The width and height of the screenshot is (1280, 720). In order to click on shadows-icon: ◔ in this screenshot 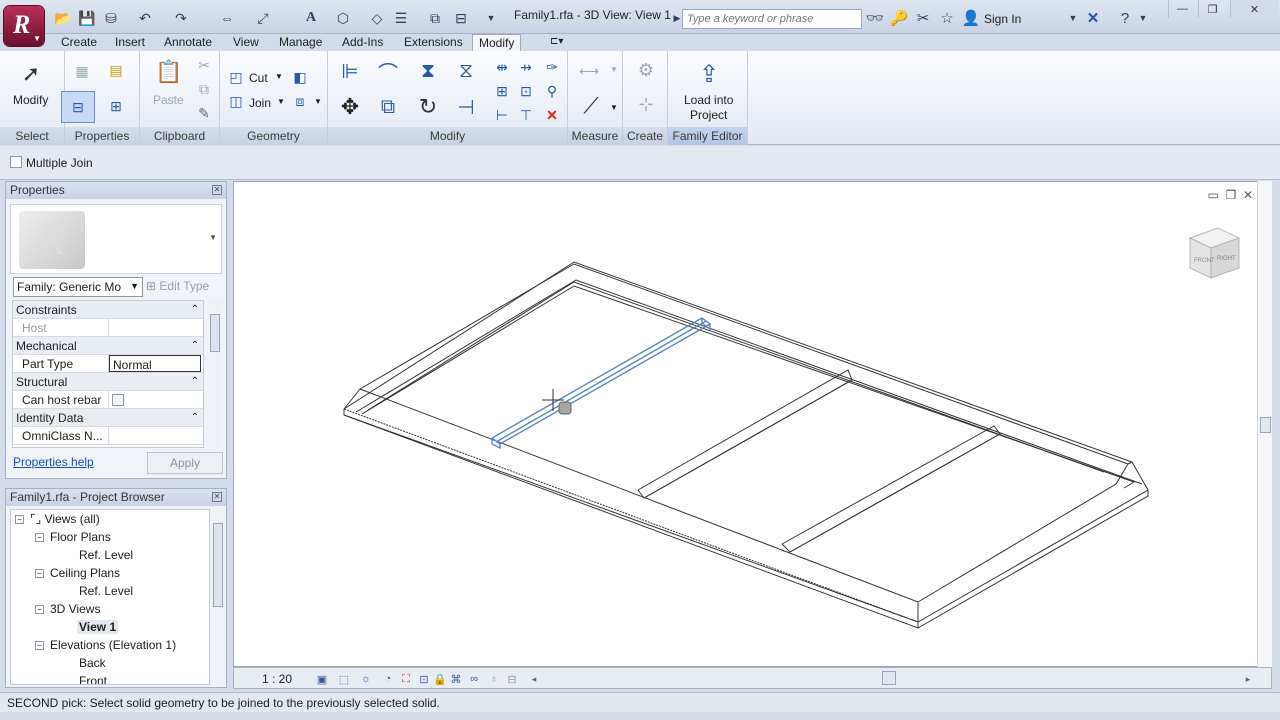, I will do `click(388, 679)`.